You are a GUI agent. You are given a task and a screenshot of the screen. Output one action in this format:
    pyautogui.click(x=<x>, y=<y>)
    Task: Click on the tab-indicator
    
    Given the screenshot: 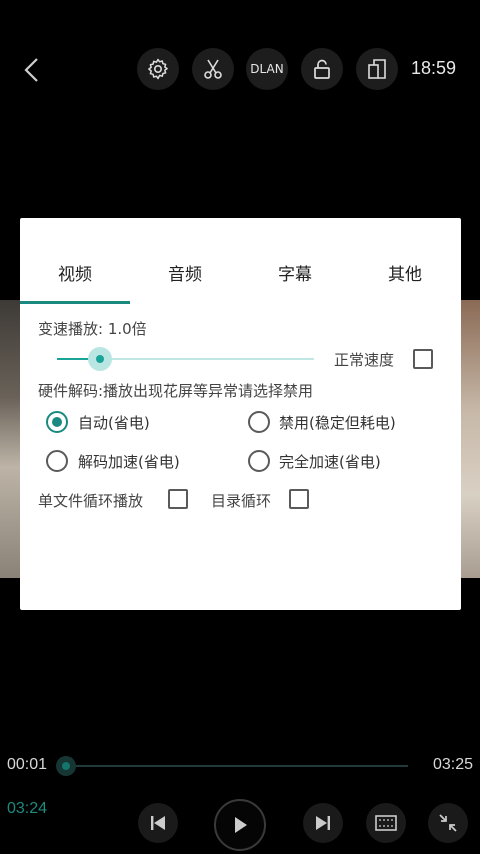 What is the action you would take?
    pyautogui.click(x=75, y=302)
    